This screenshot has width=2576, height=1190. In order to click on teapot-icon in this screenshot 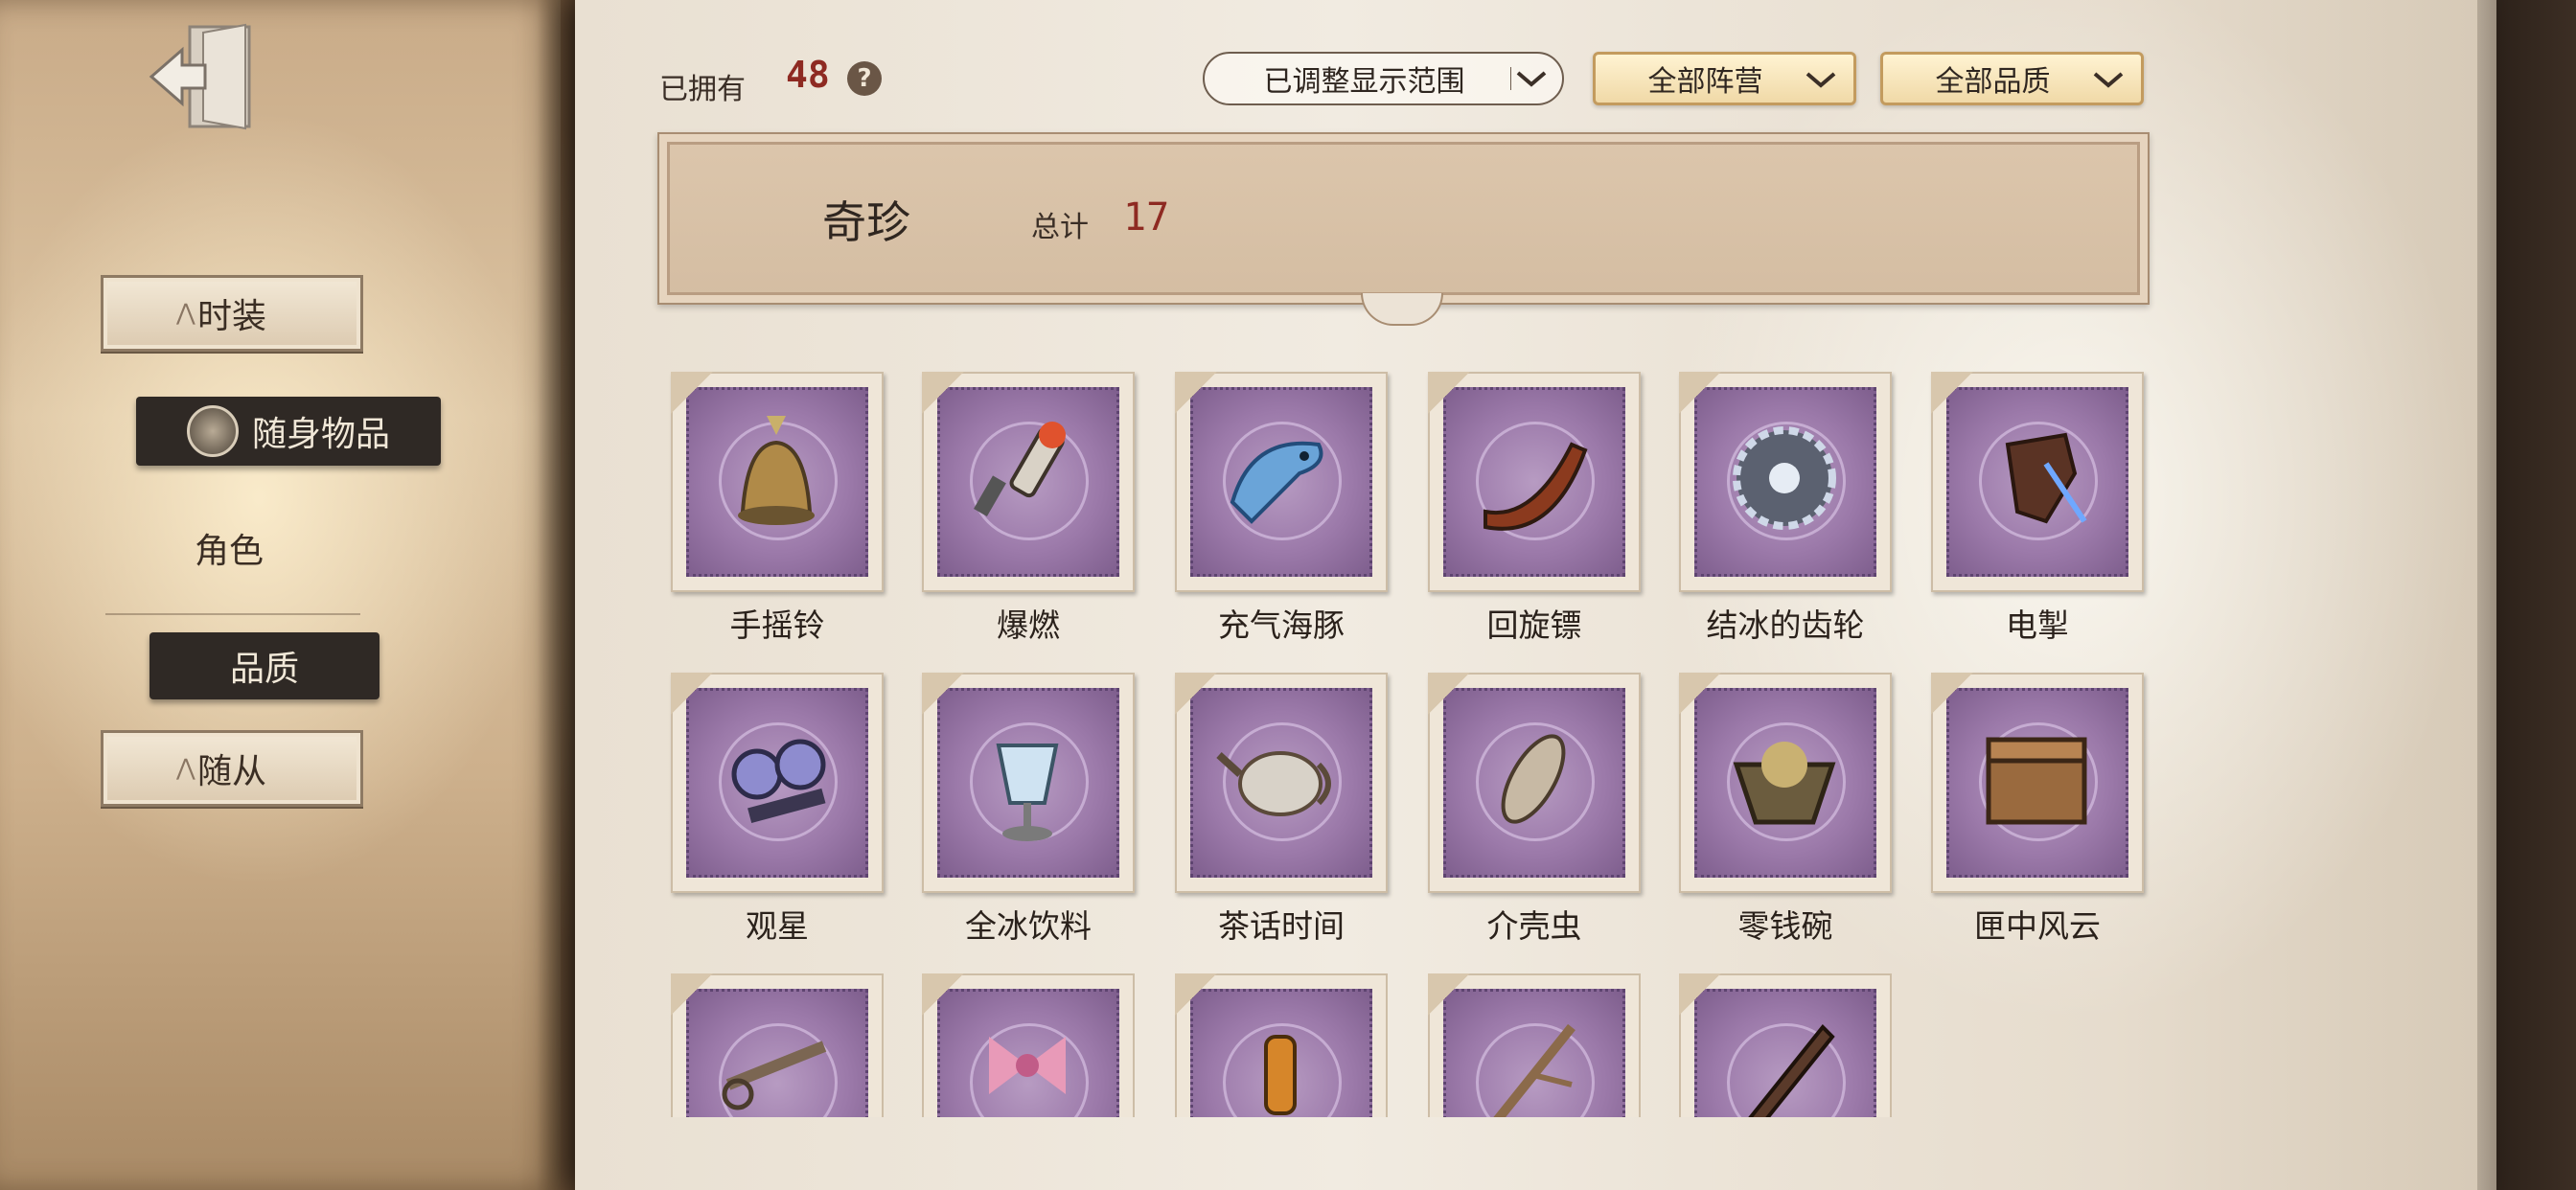, I will do `click(1273, 783)`.